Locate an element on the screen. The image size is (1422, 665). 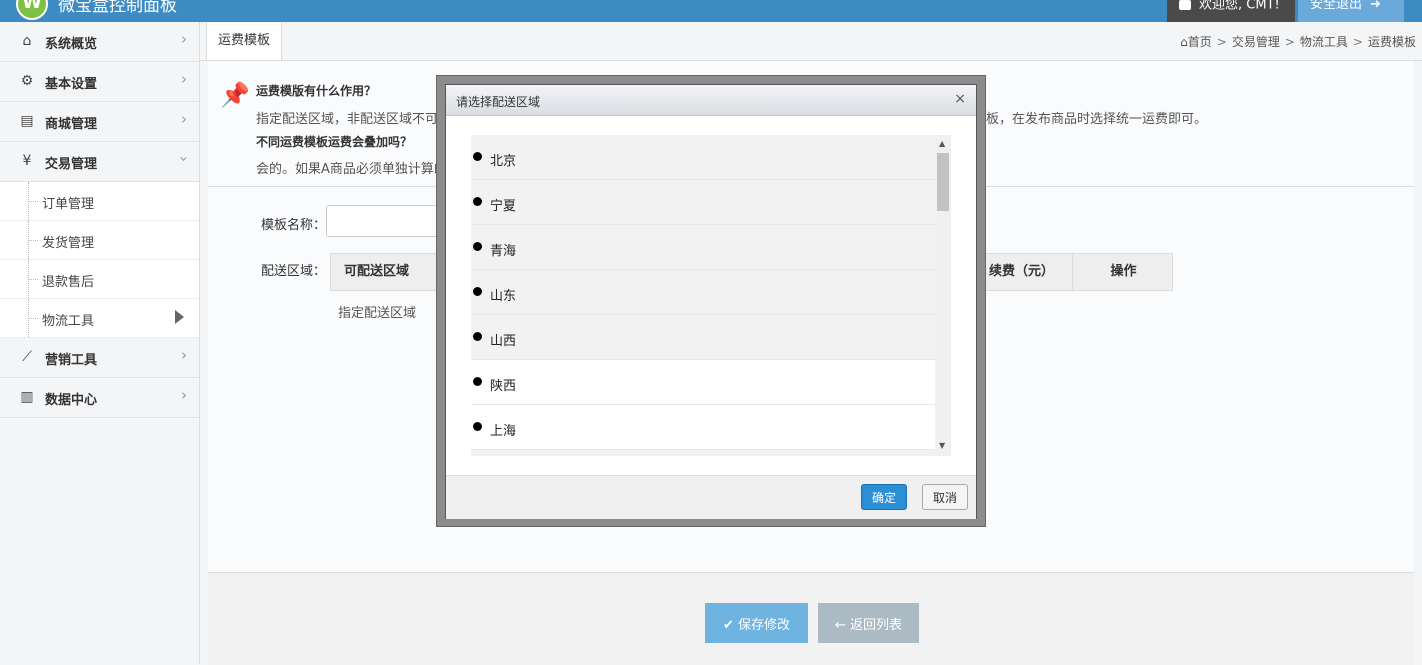
sidebar-subitem-orders: 订单管理 is located at coordinates (99, 201).